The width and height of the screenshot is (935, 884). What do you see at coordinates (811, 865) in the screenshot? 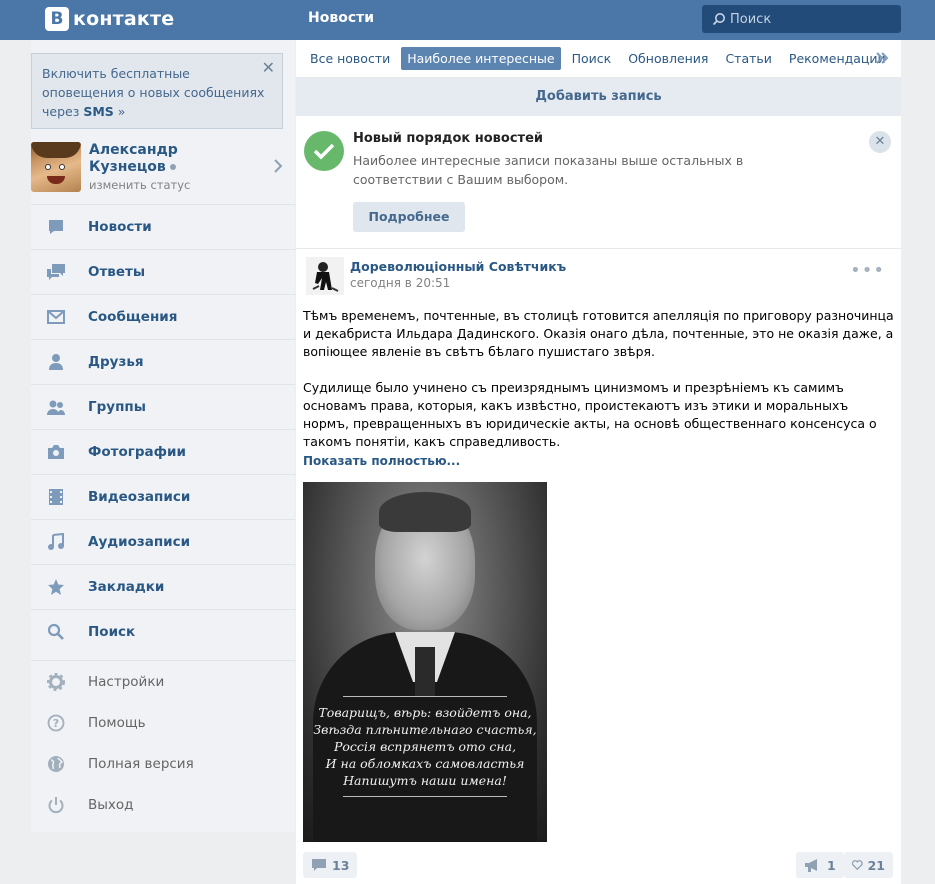
I see `megaphone-icon` at bounding box center [811, 865].